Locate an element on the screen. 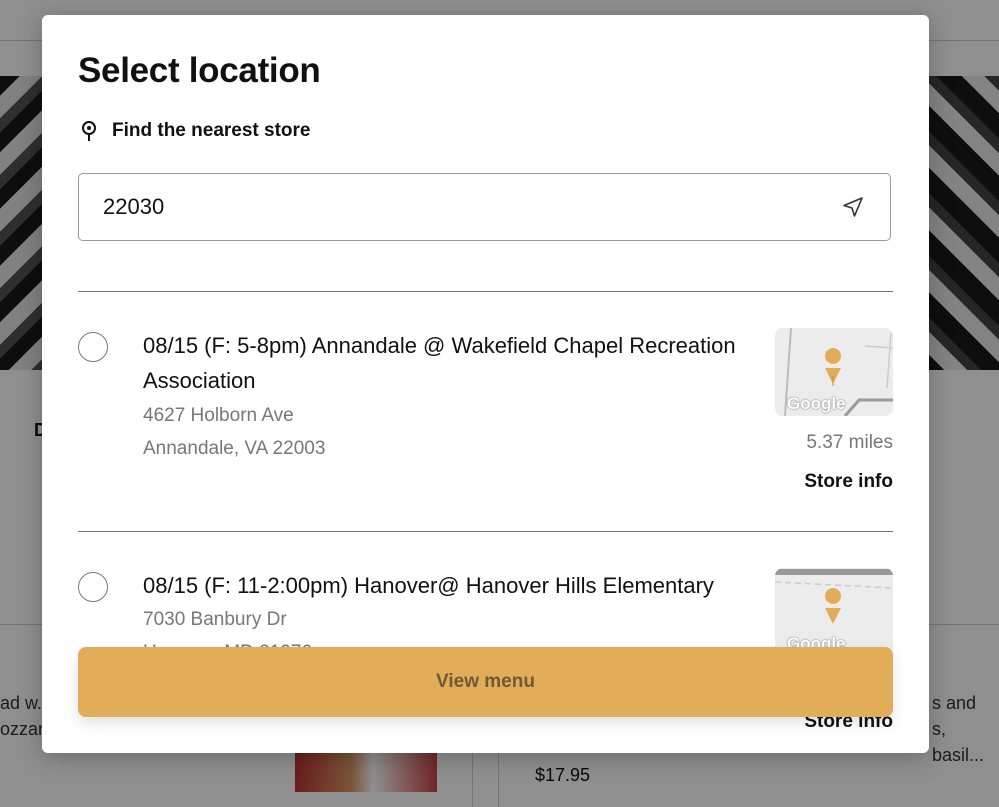 This screenshot has width=999, height=807. store-address-line1: 4627 Holborn Ave is located at coordinates (218, 415).